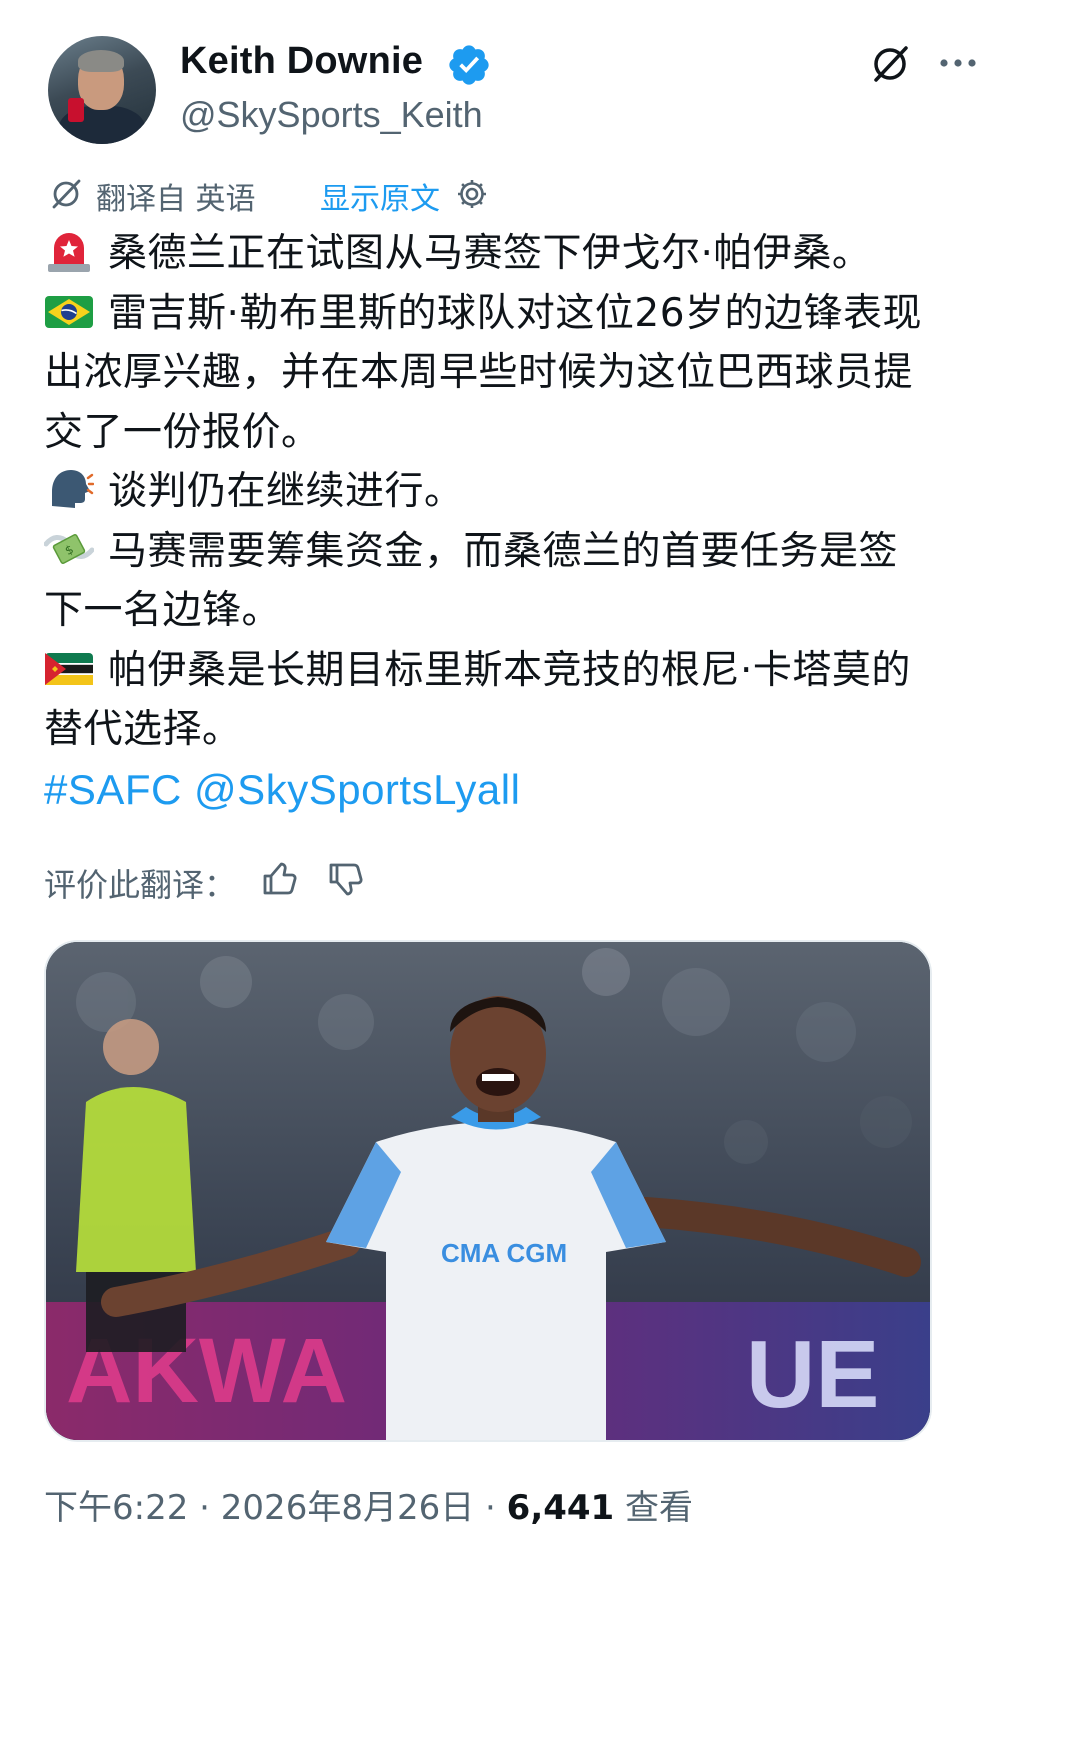 The height and width of the screenshot is (1747, 1080). What do you see at coordinates (357, 789) in the screenshot?
I see `mention-link: @SkySportsLyall` at bounding box center [357, 789].